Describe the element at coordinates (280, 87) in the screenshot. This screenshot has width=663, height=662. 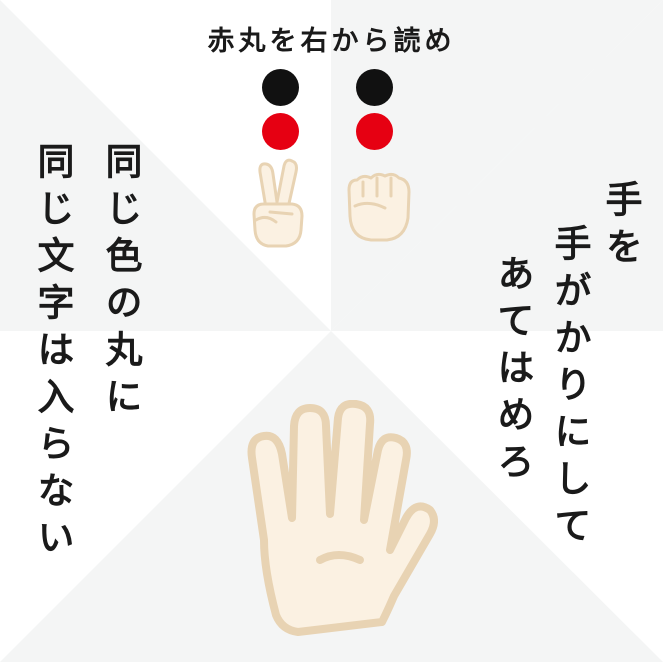
I see `left-black-dot` at that location.